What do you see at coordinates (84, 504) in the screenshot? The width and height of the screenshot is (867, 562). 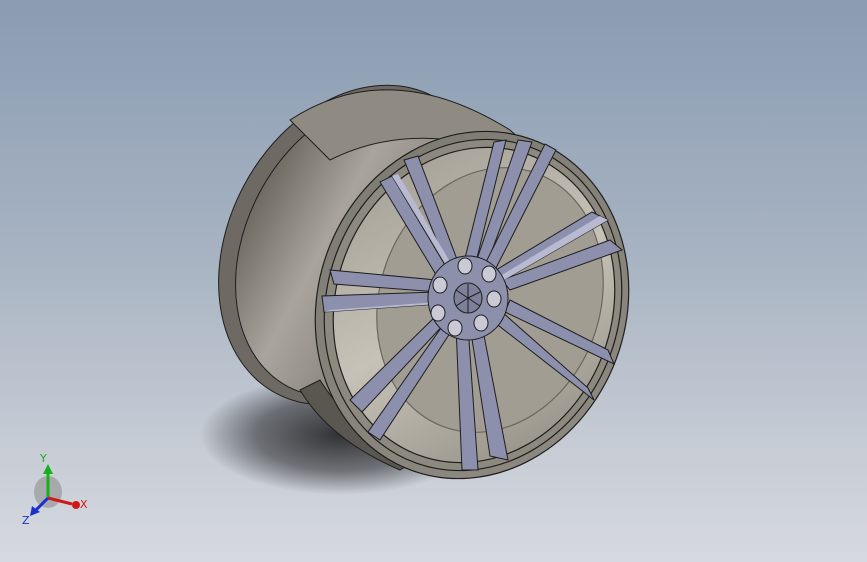 I see `x-axis-label: X` at bounding box center [84, 504].